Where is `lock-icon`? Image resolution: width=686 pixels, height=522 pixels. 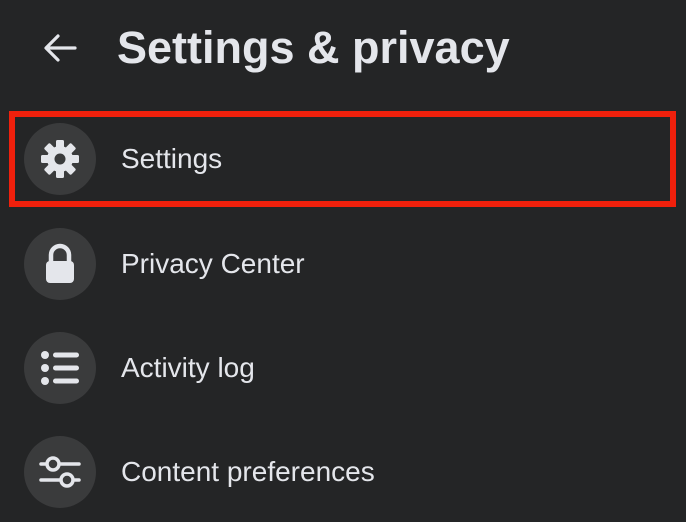 lock-icon is located at coordinates (60, 263).